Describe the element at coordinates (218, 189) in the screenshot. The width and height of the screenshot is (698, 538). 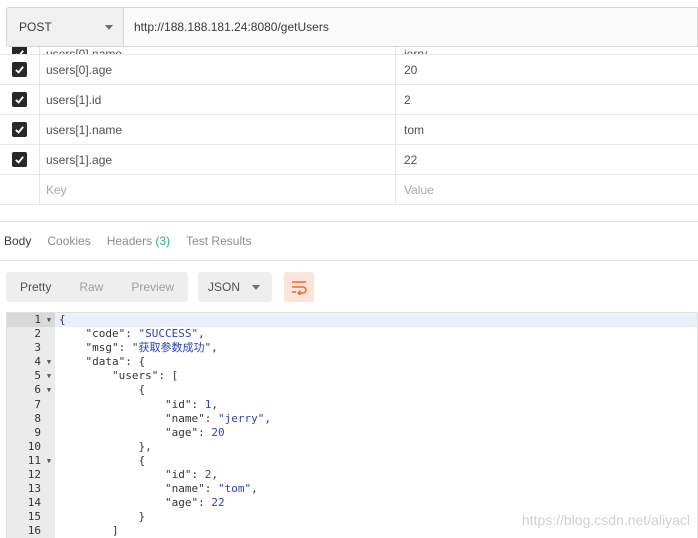
I see `param-key-input: Key` at that location.